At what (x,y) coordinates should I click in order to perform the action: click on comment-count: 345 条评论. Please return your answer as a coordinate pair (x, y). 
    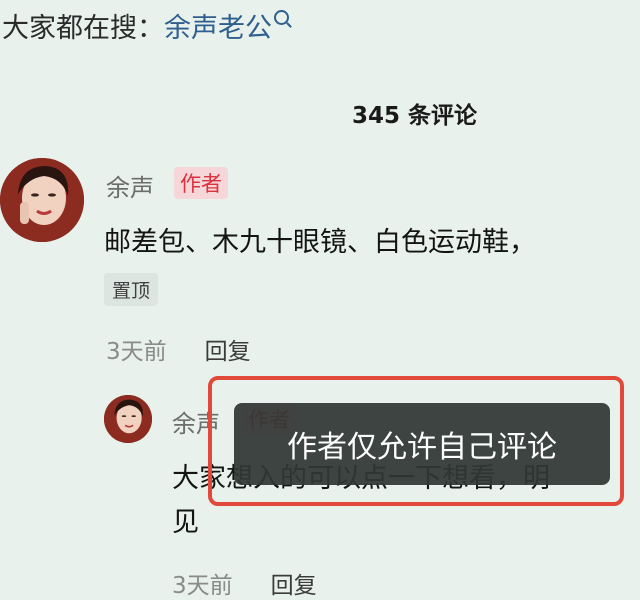
    Looking at the image, I should click on (415, 116).